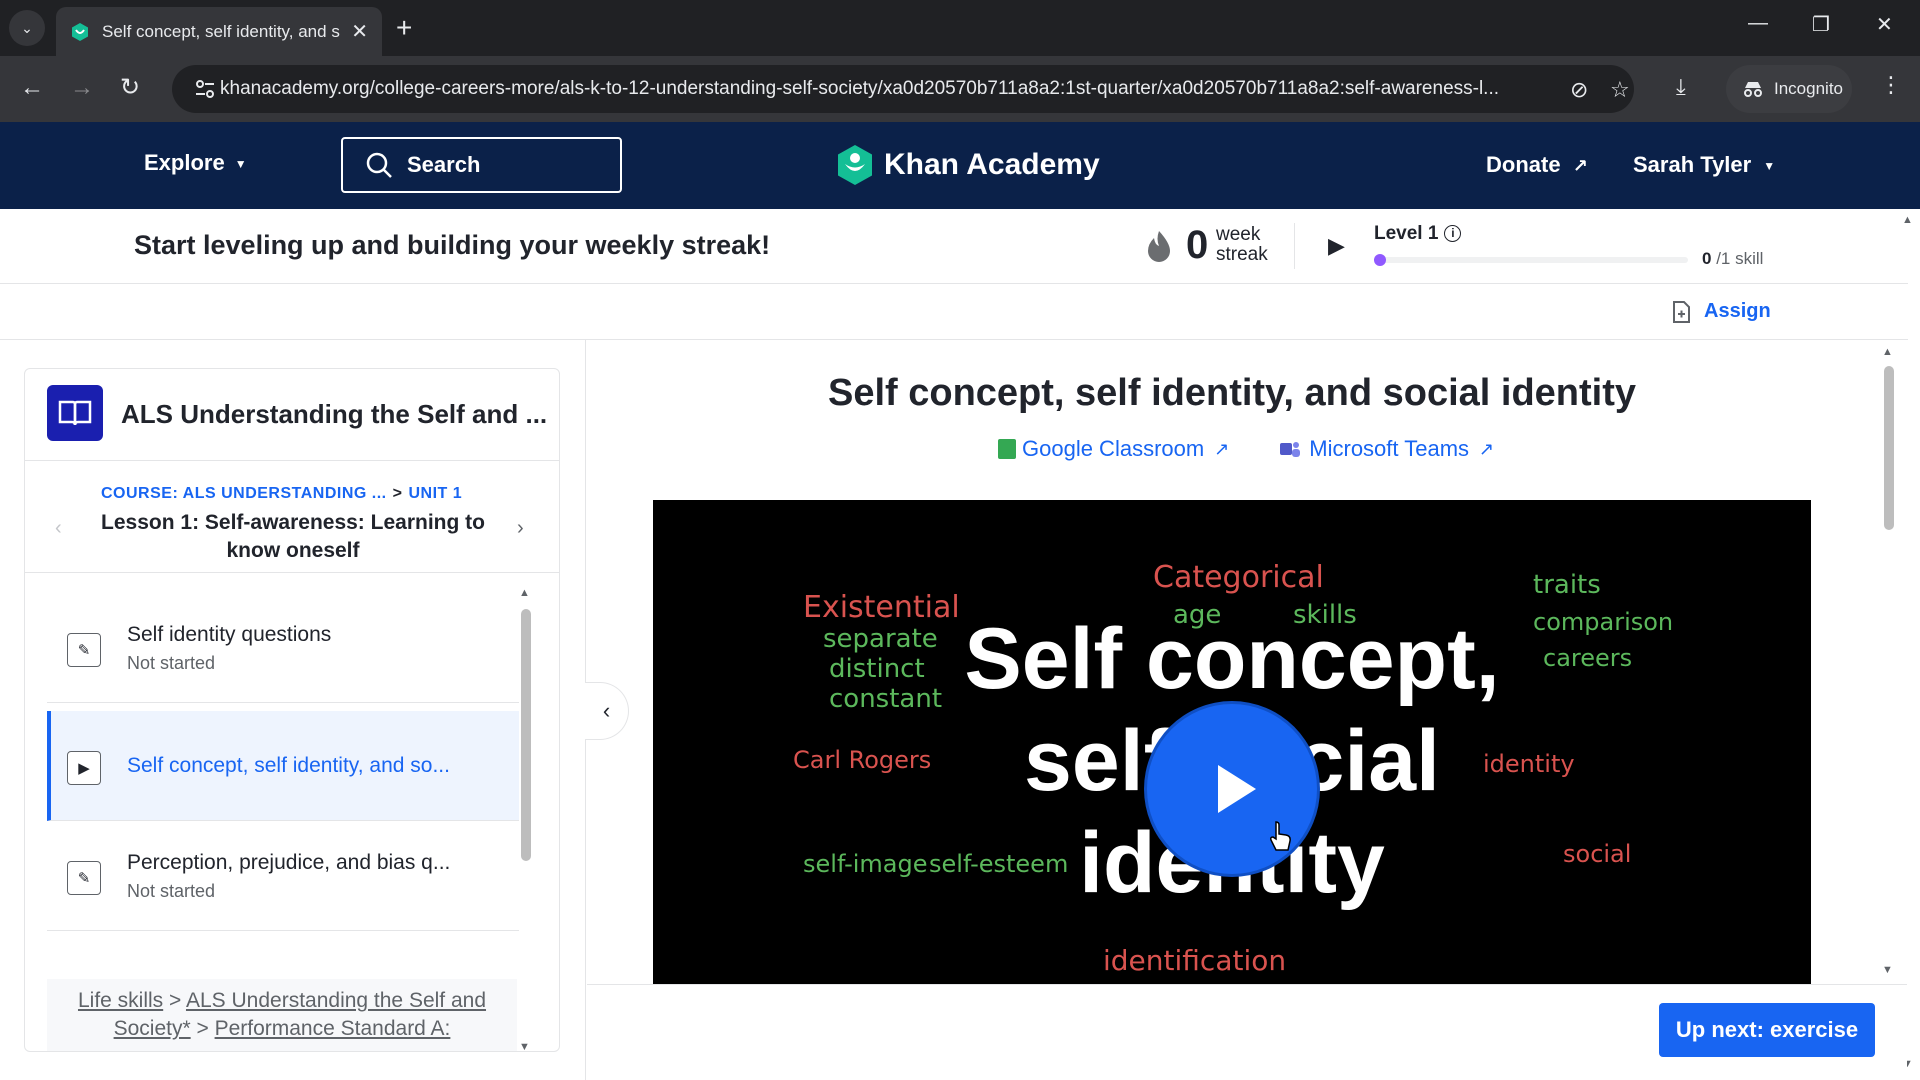  Describe the element at coordinates (1692, 164) in the screenshot. I see `user-name: Sarah Tyler` at that location.